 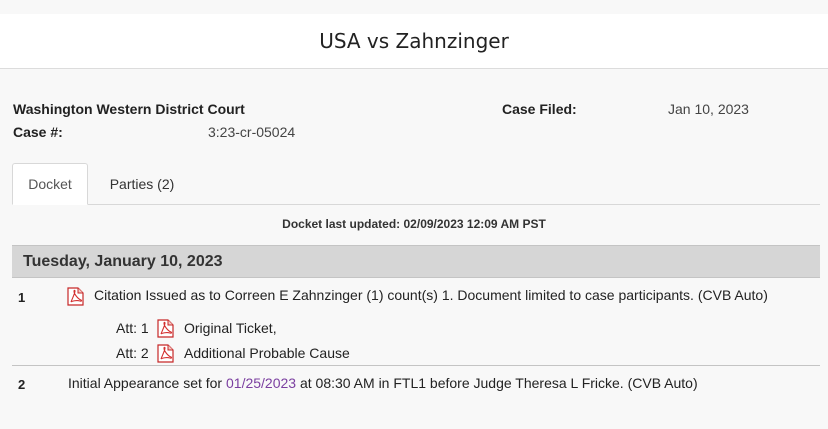 What do you see at coordinates (132, 328) in the screenshot?
I see `attachment-label: Att: 1` at bounding box center [132, 328].